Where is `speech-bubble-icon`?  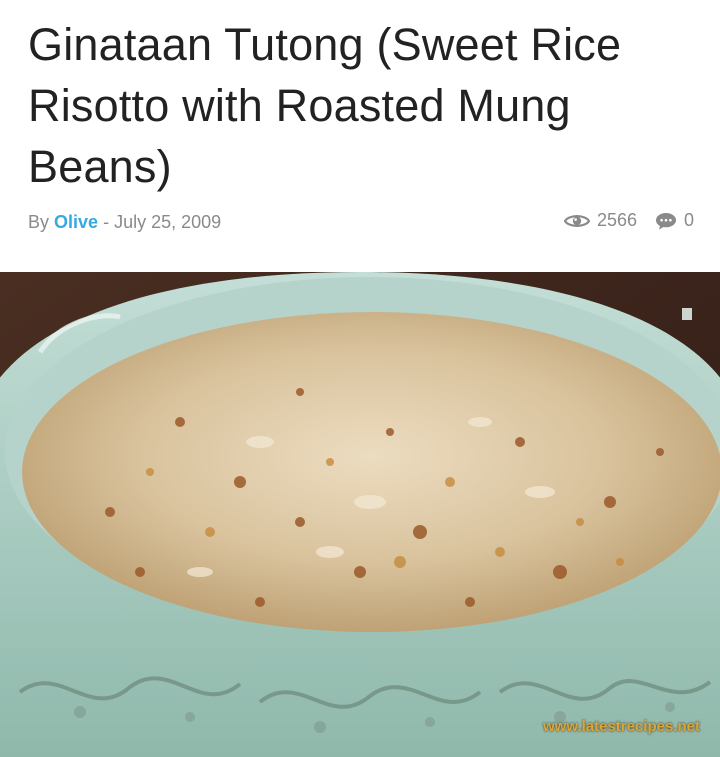
speech-bubble-icon is located at coordinates (665, 220).